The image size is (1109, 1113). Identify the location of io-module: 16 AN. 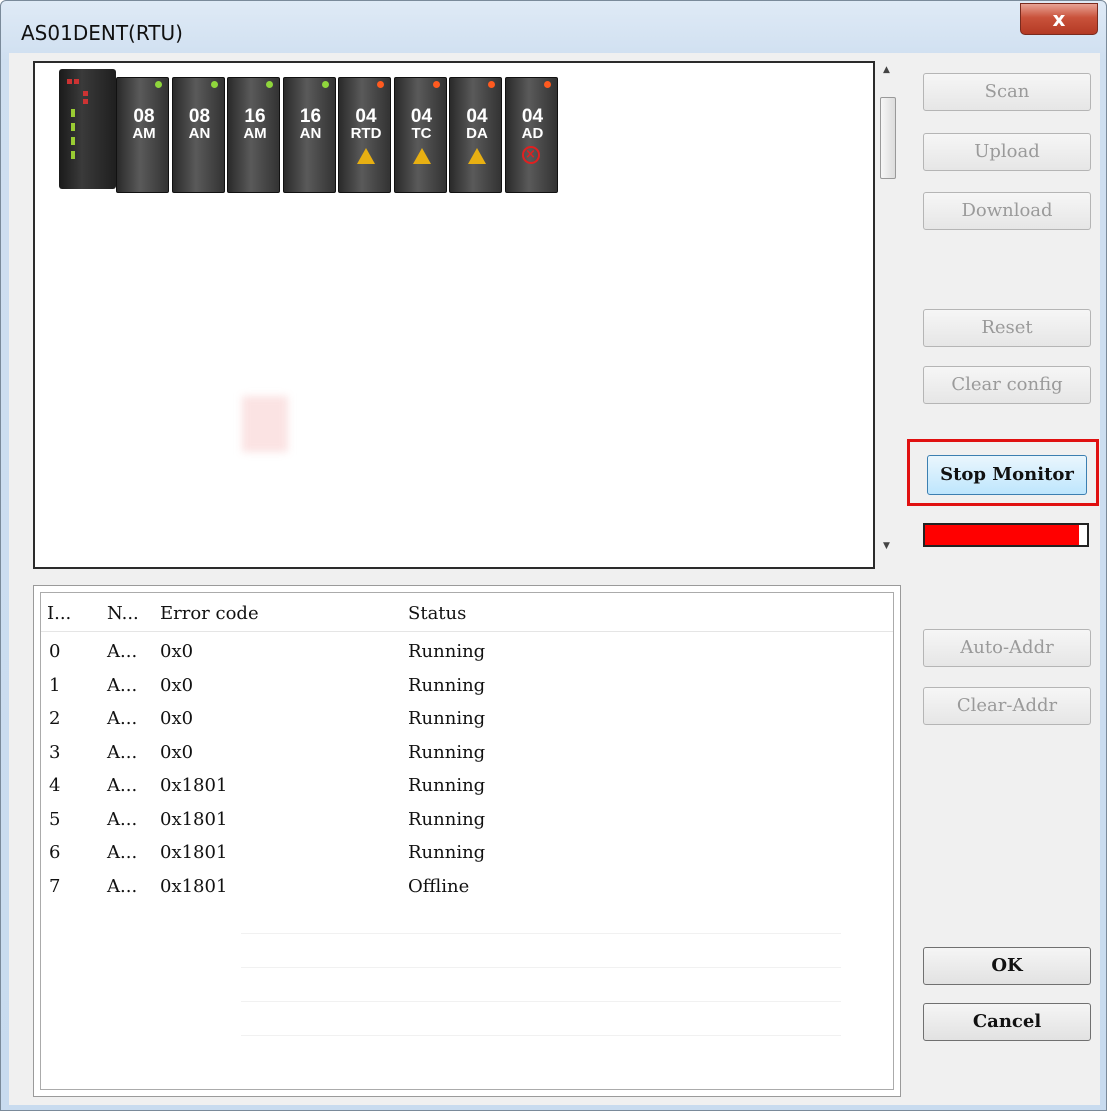
(309, 135).